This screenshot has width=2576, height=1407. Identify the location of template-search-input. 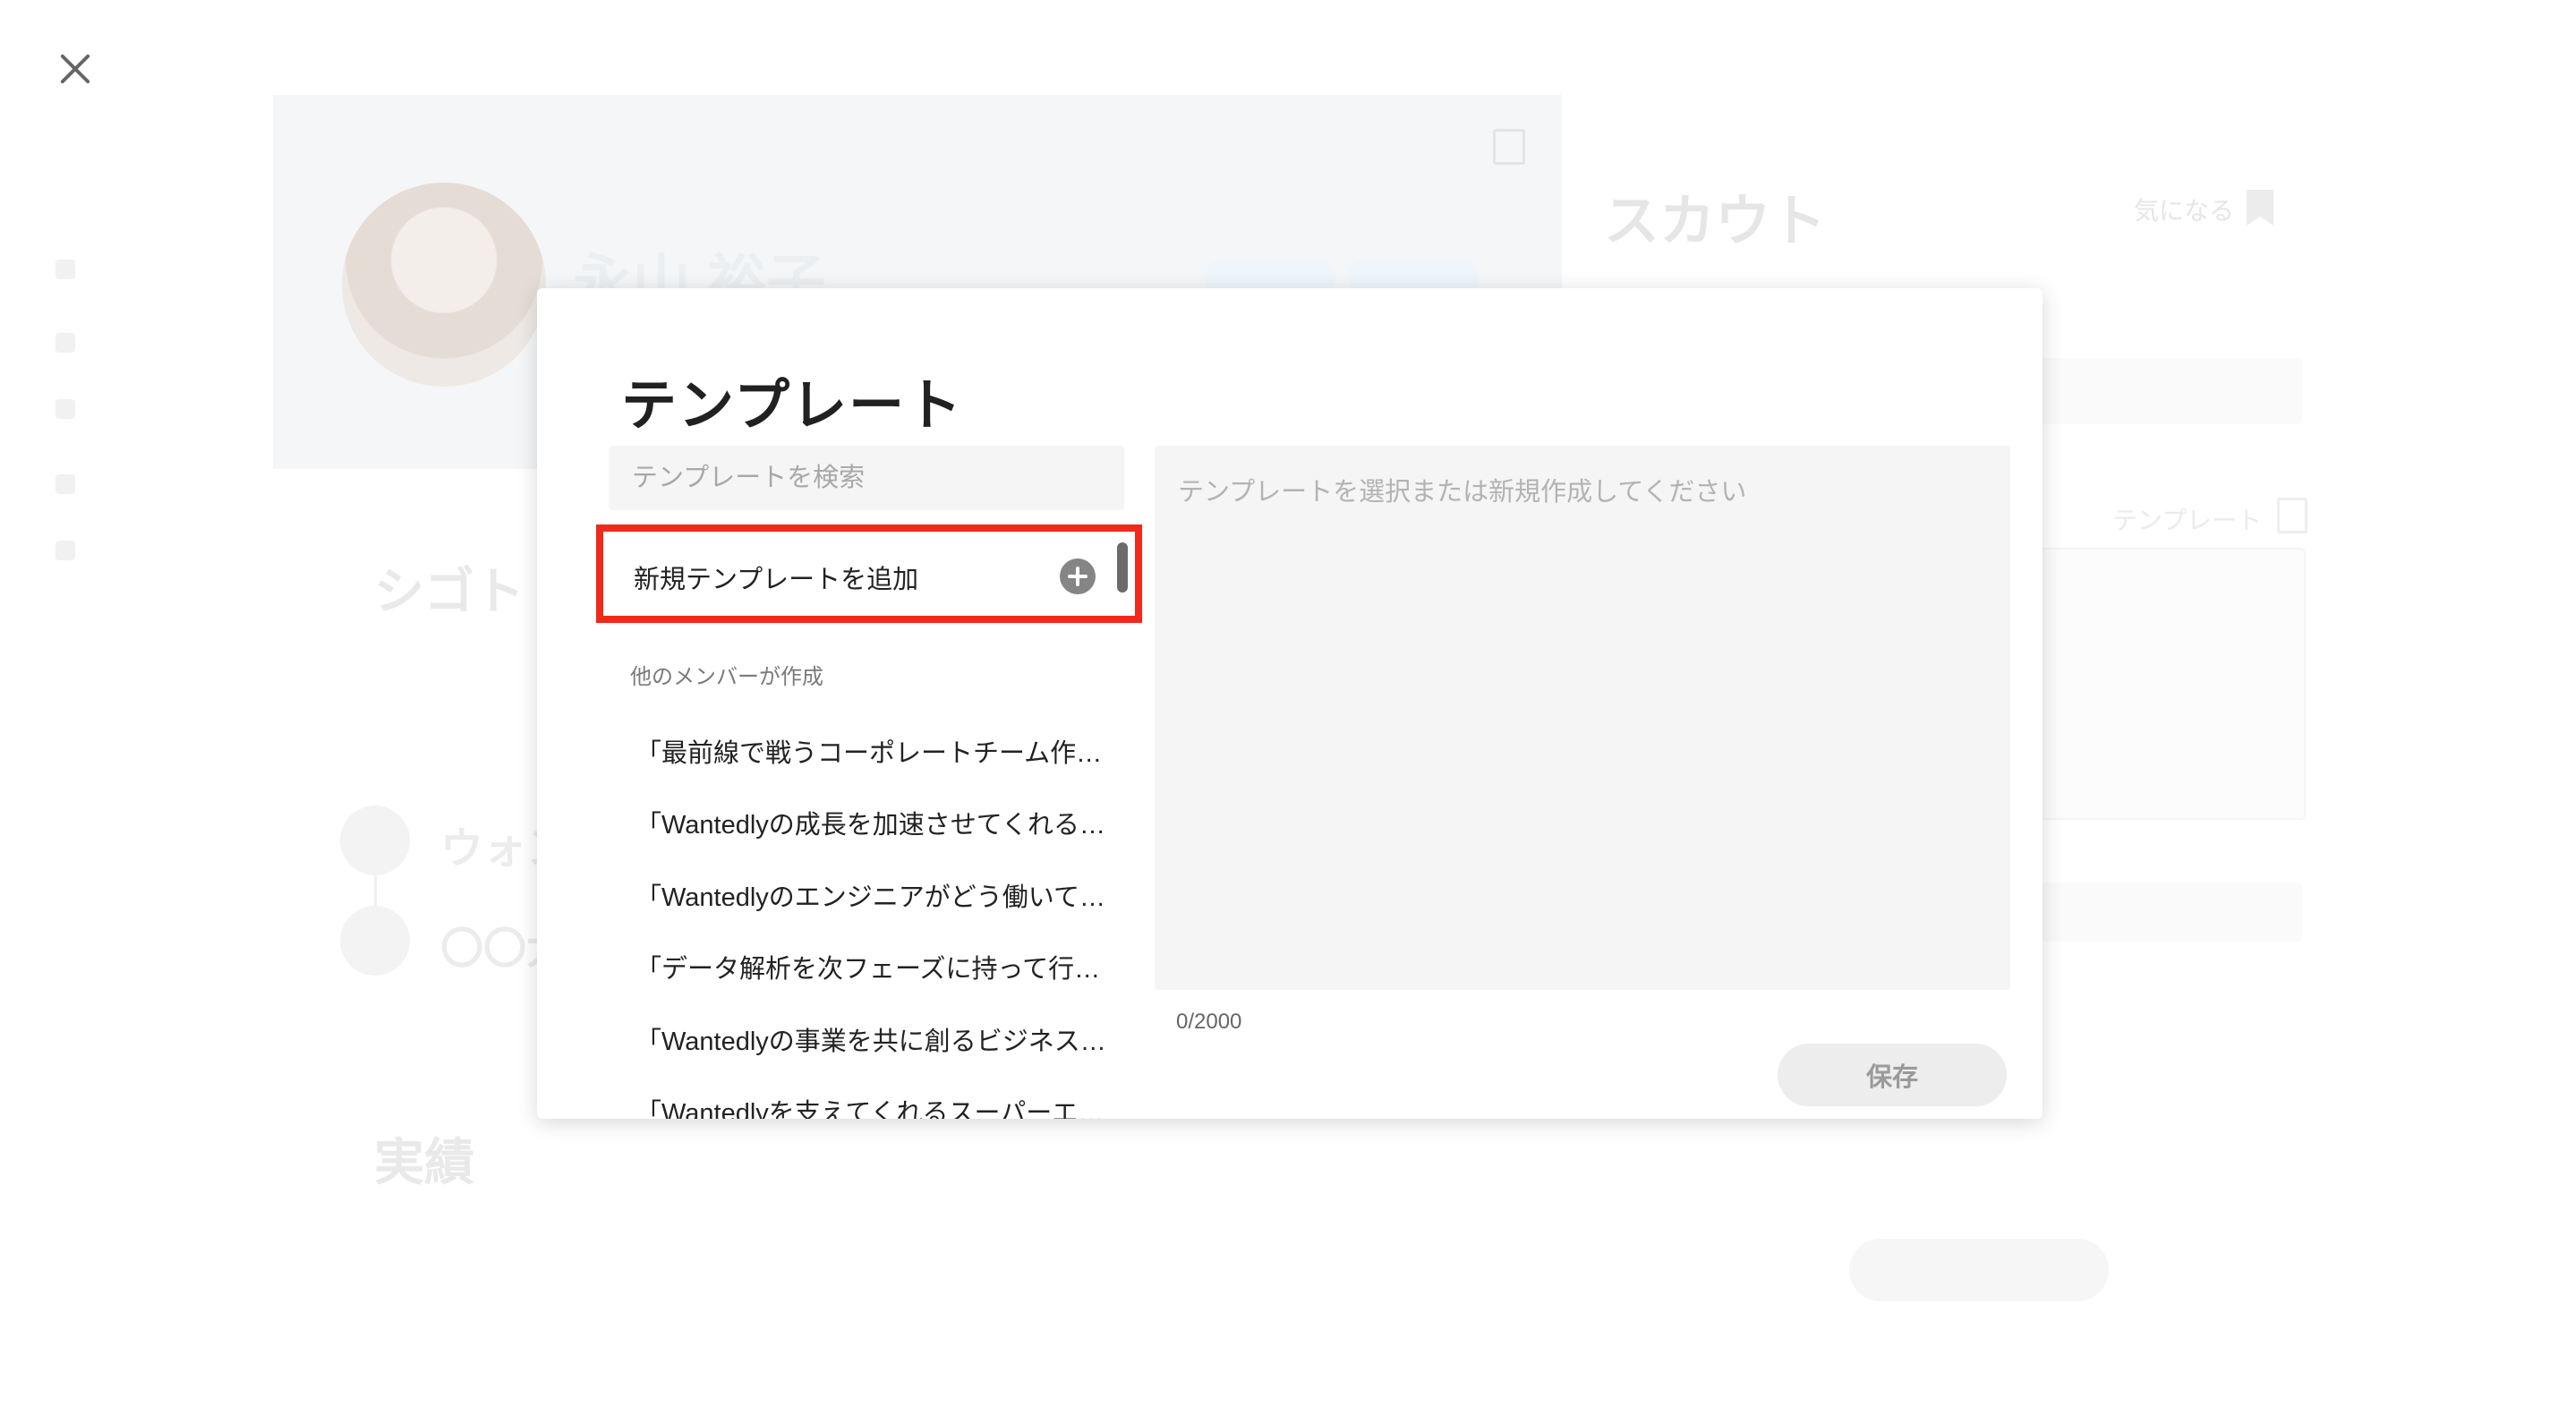
(866, 478).